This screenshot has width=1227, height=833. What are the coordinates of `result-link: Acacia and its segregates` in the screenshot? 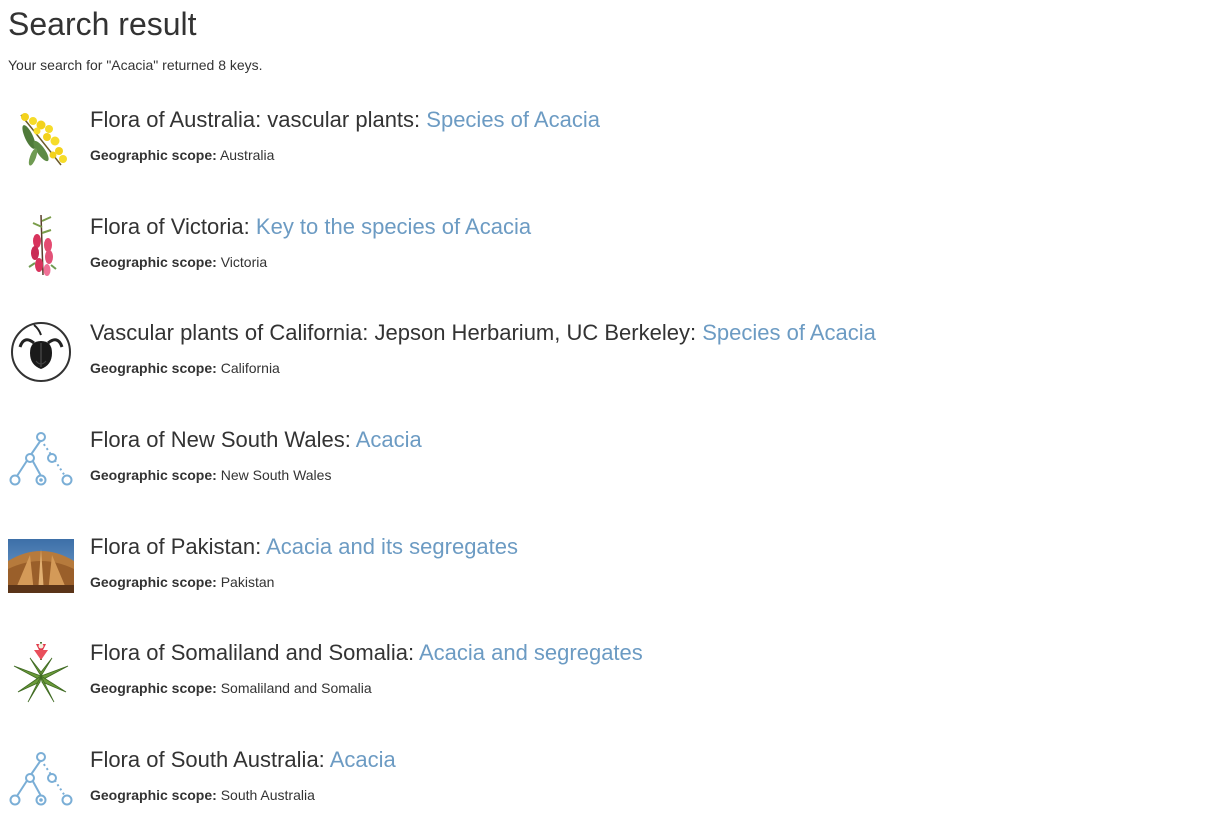 It's located at (392, 546).